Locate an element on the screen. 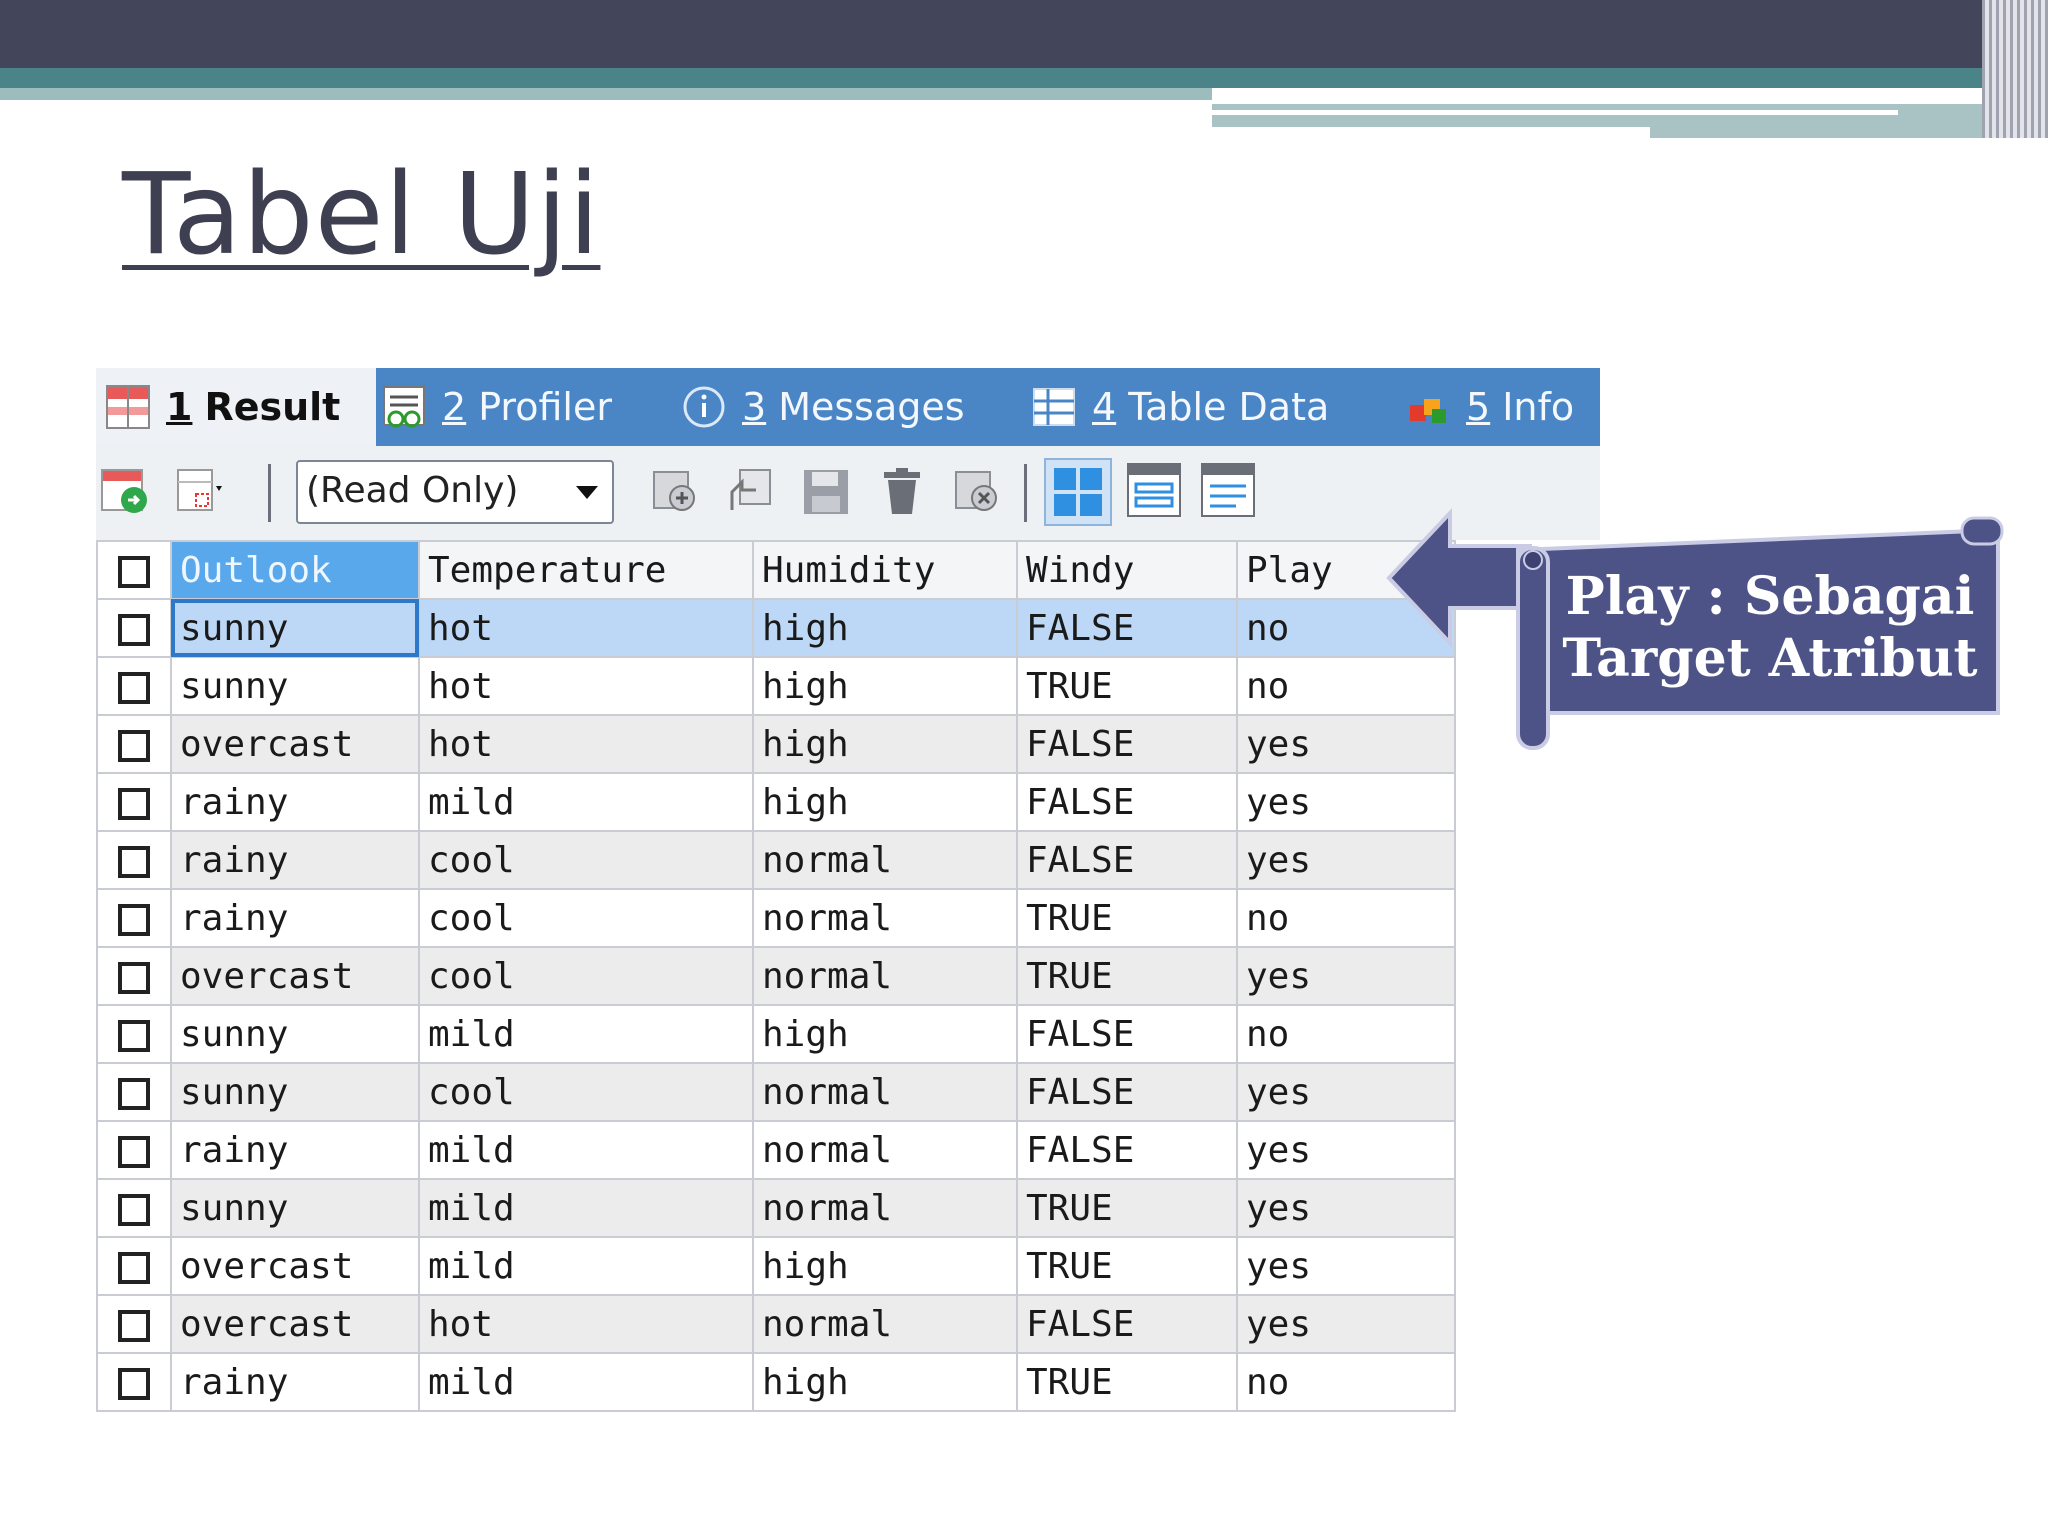 The width and height of the screenshot is (2048, 1536). table-row: overcast hot high FALSE yes is located at coordinates (776, 744).